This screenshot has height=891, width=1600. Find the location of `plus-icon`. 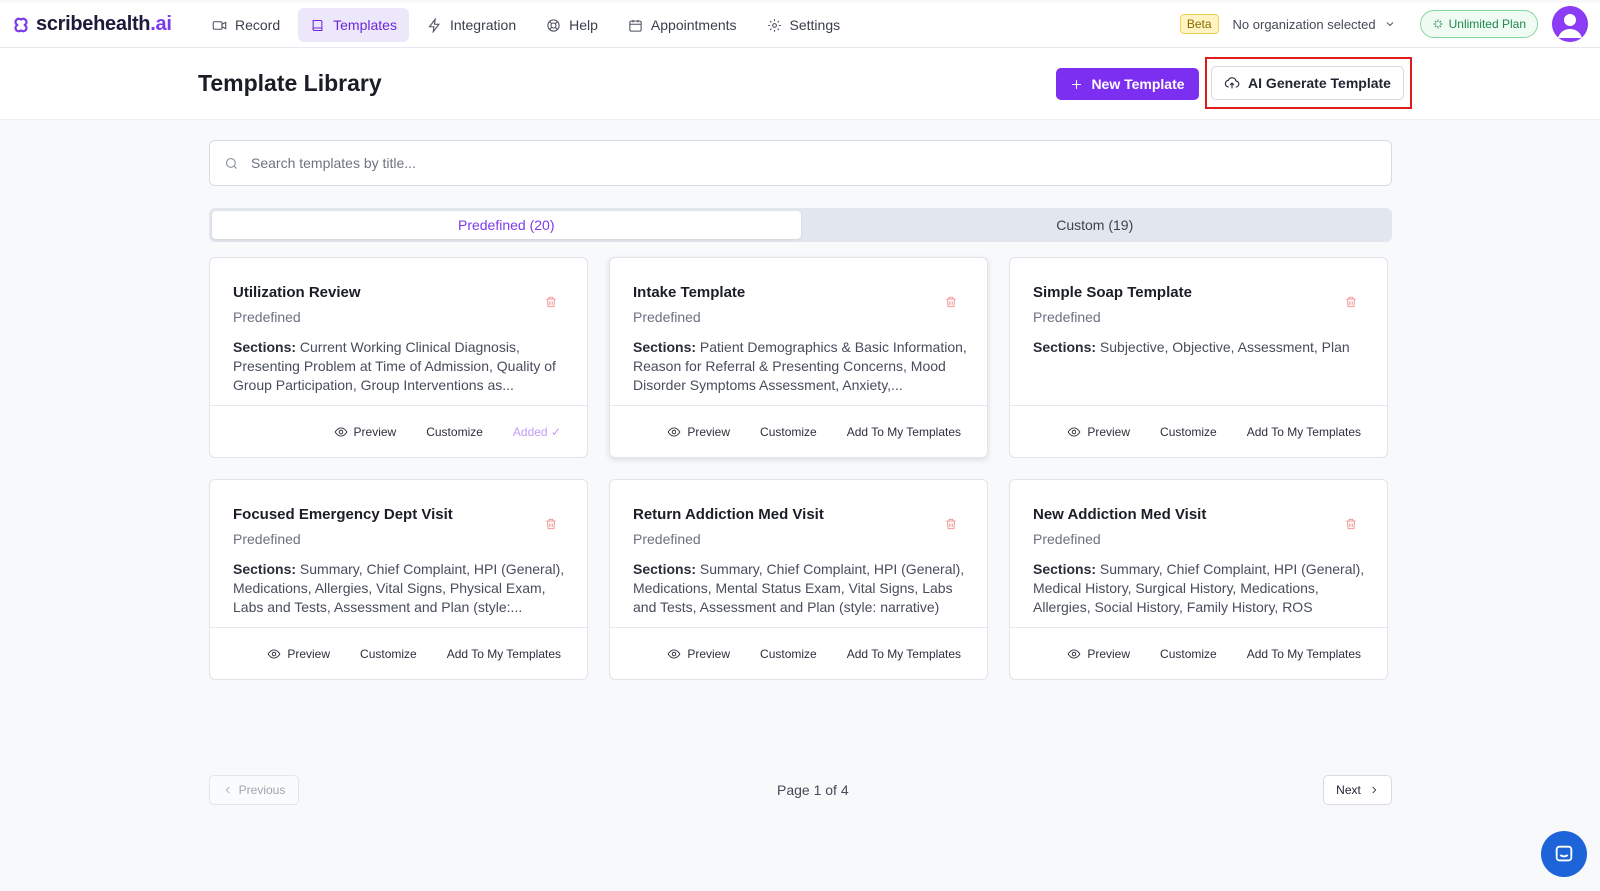

plus-icon is located at coordinates (1077, 84).